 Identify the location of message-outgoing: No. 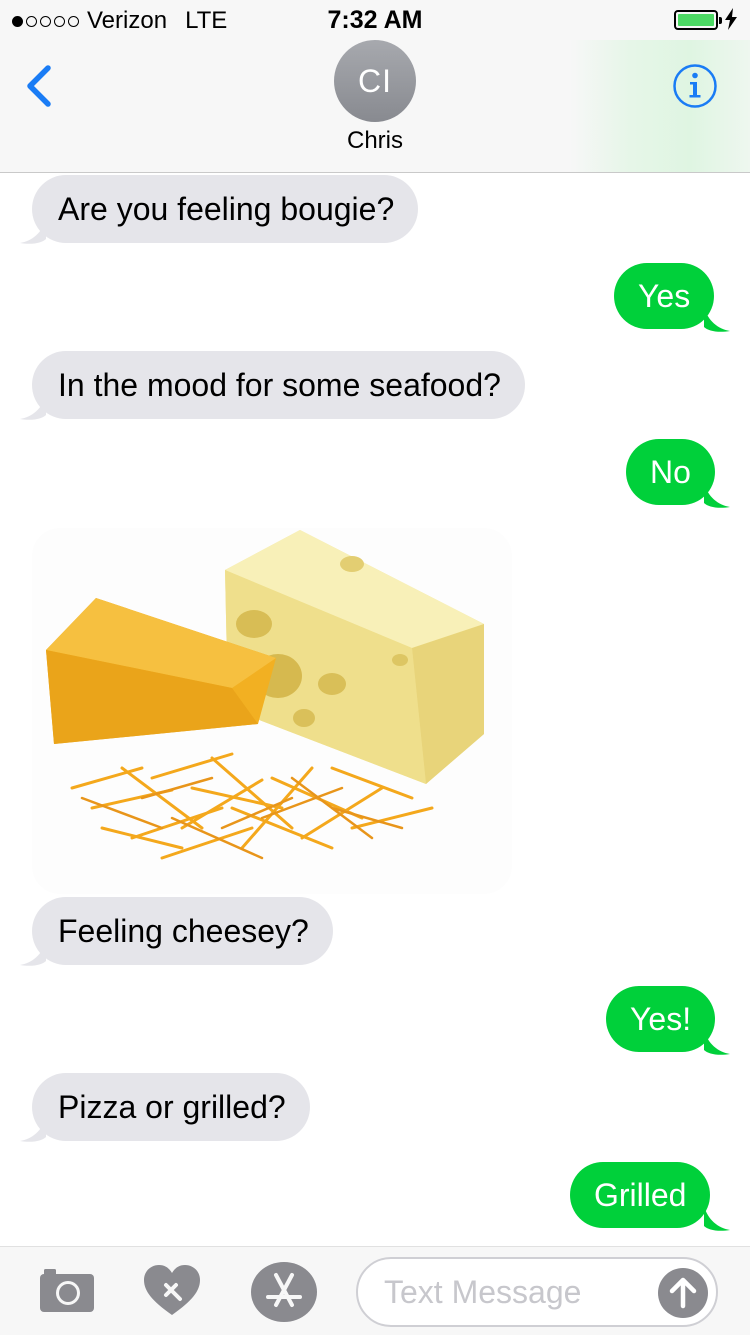
(670, 472).